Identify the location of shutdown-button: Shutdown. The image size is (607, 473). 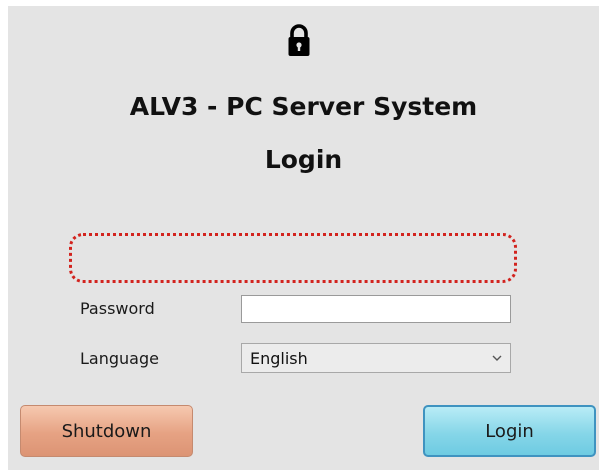
(106, 431).